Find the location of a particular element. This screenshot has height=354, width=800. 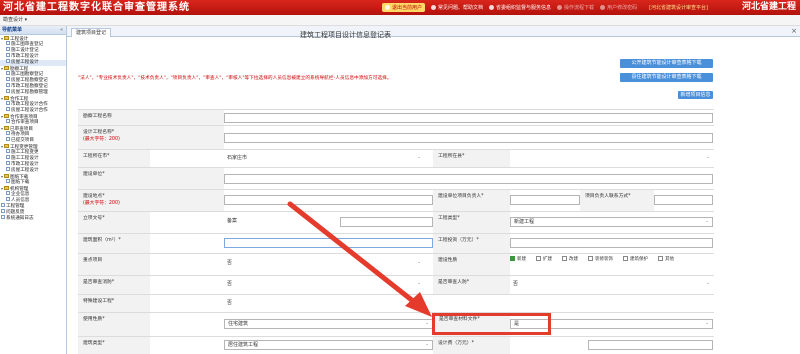

nav-download: 操作流程下载 is located at coordinates (575, 7).